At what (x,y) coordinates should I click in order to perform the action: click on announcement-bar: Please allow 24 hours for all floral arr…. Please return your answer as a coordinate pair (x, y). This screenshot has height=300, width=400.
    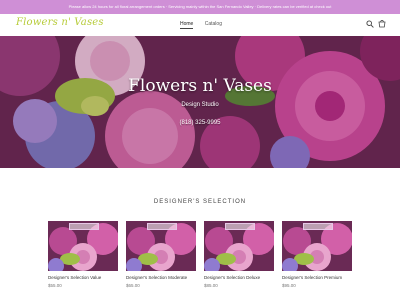
    Looking at the image, I should click on (200, 7).